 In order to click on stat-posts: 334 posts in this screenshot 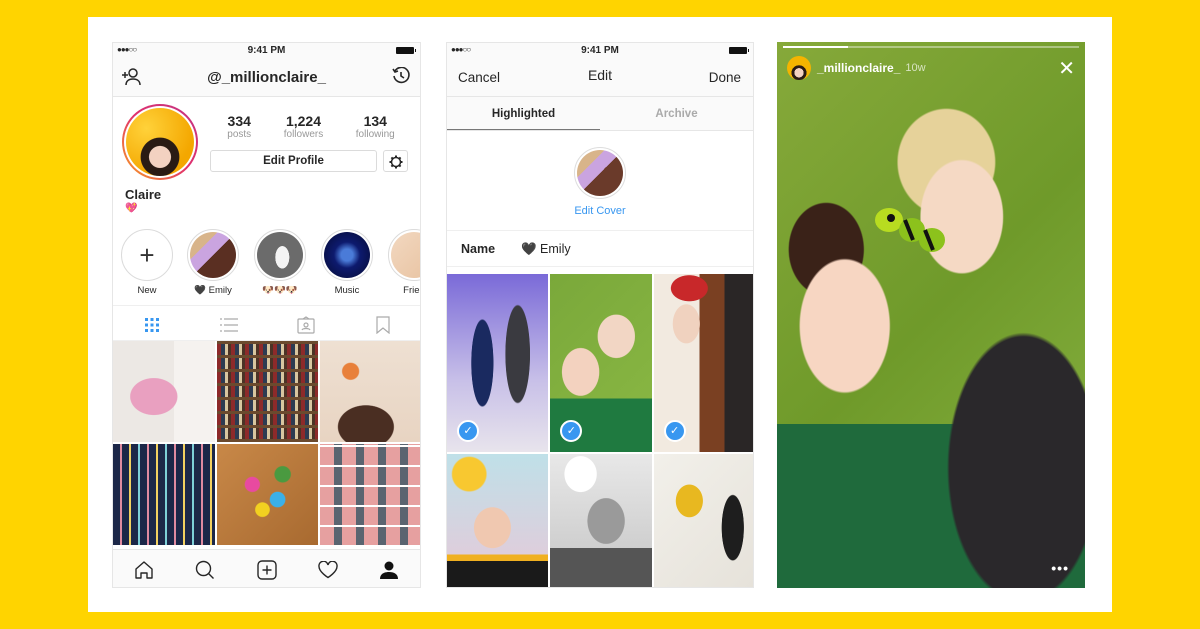, I will do `click(239, 126)`.